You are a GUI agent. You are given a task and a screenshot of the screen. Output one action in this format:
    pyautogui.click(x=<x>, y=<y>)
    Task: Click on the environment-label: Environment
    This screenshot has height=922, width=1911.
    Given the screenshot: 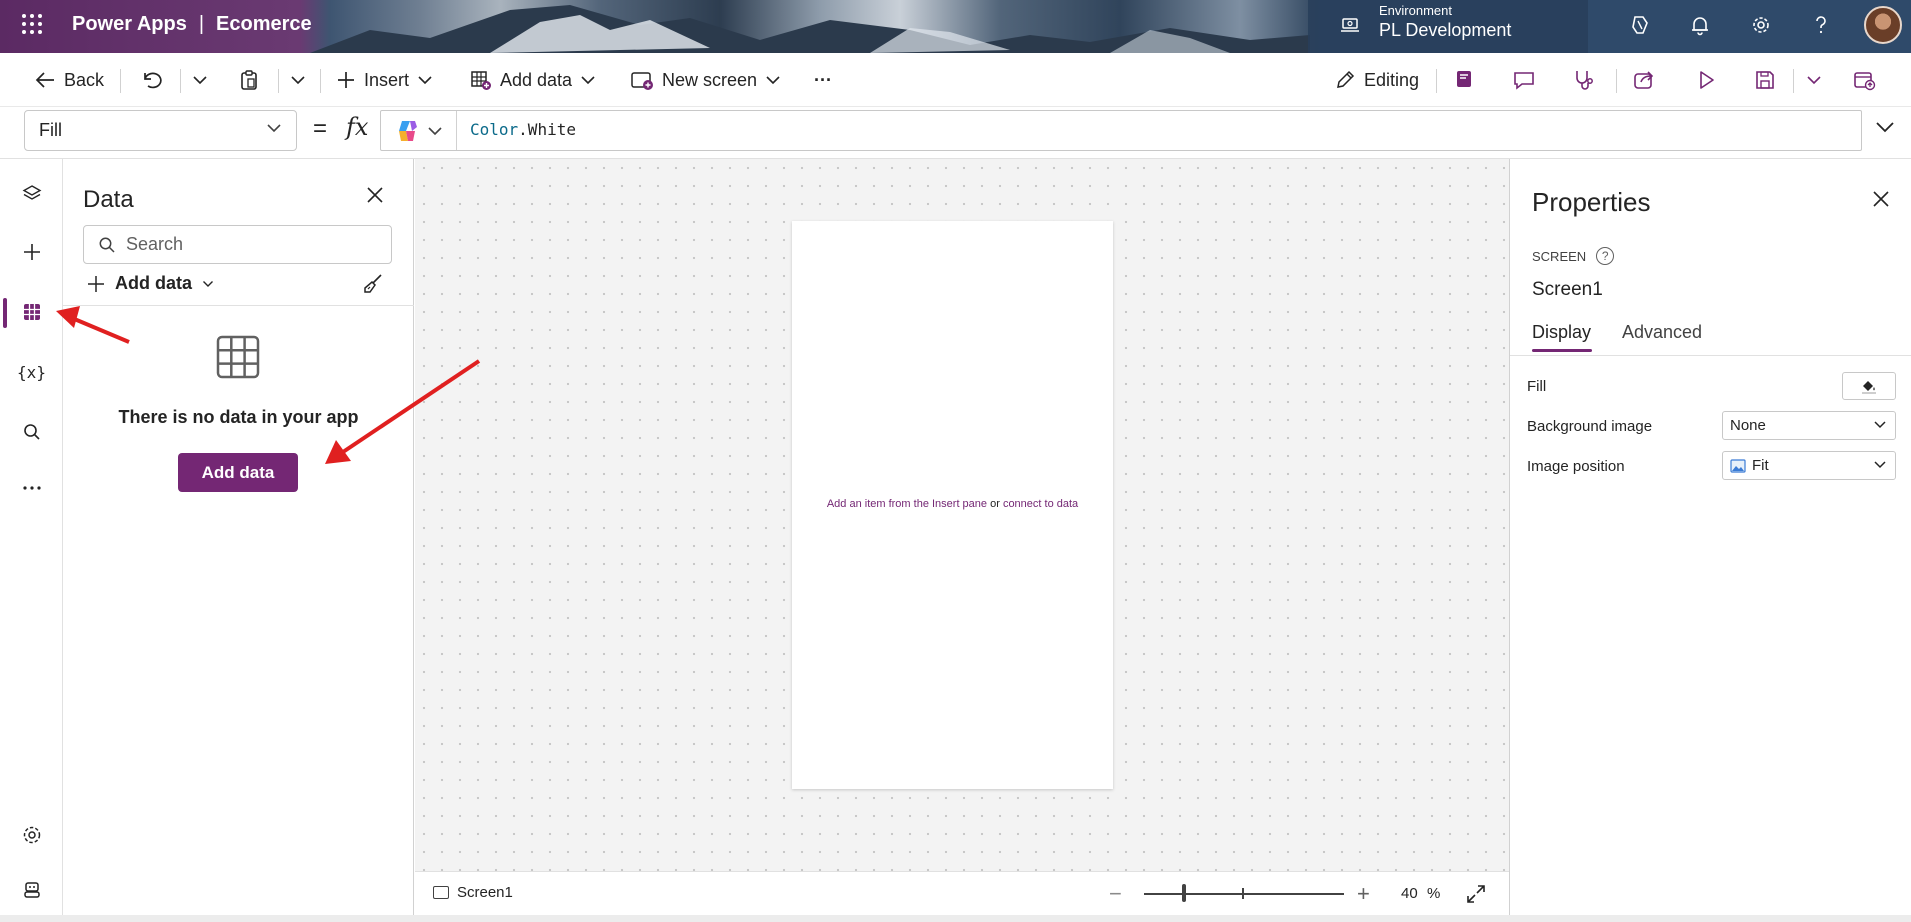 What is the action you would take?
    pyautogui.click(x=1415, y=10)
    